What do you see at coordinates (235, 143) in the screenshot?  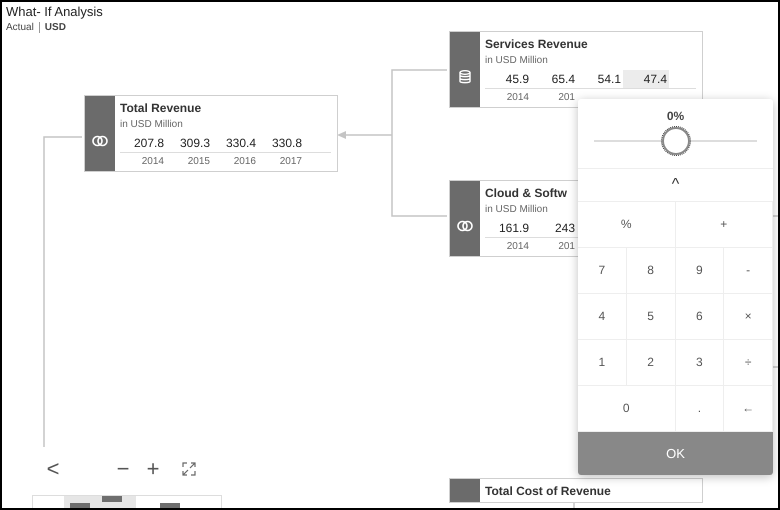 I see `value-cell: 330.4` at bounding box center [235, 143].